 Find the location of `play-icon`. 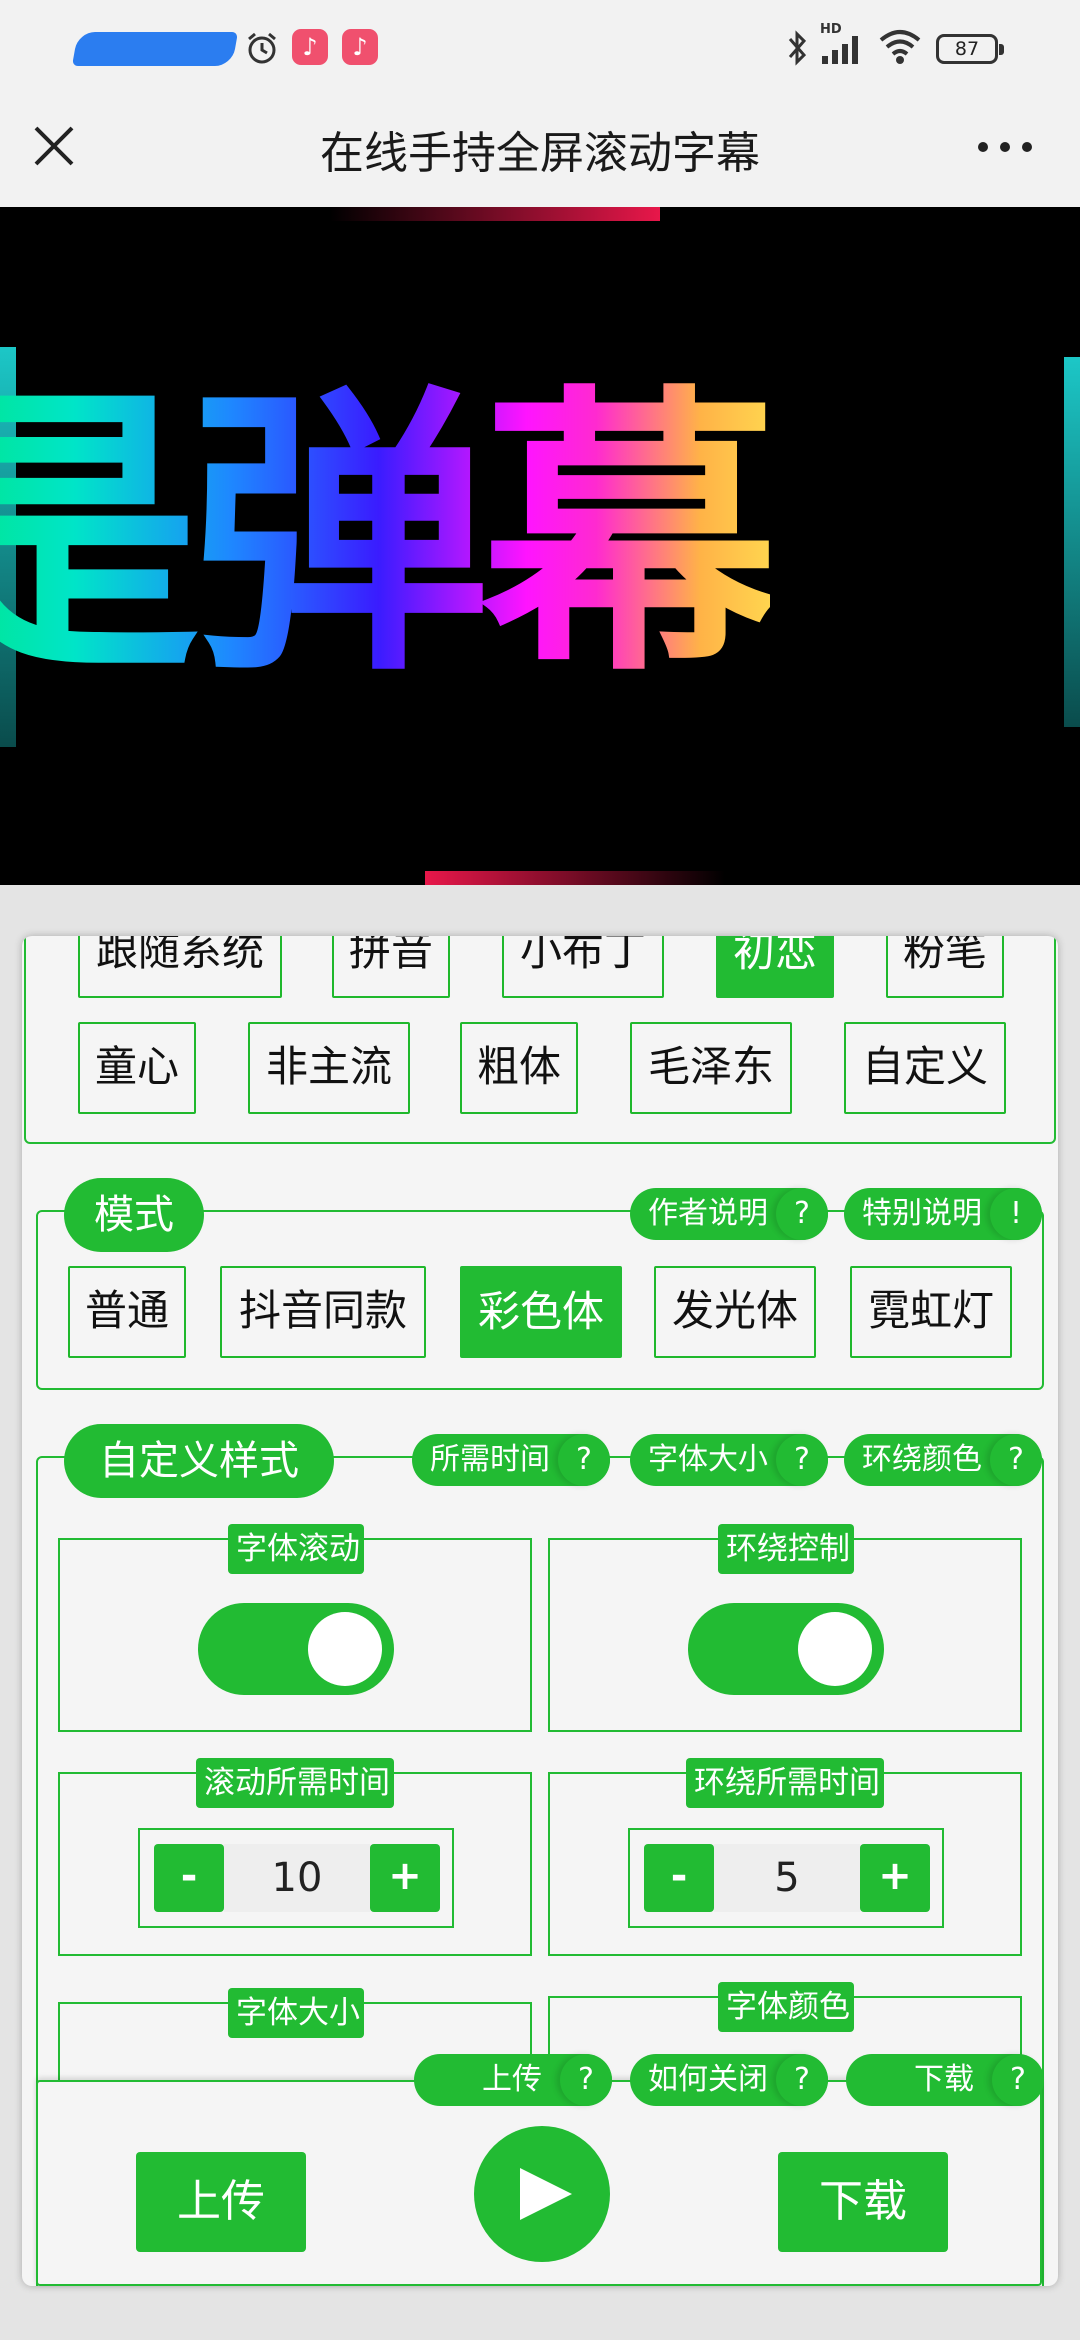

play-icon is located at coordinates (546, 2194).